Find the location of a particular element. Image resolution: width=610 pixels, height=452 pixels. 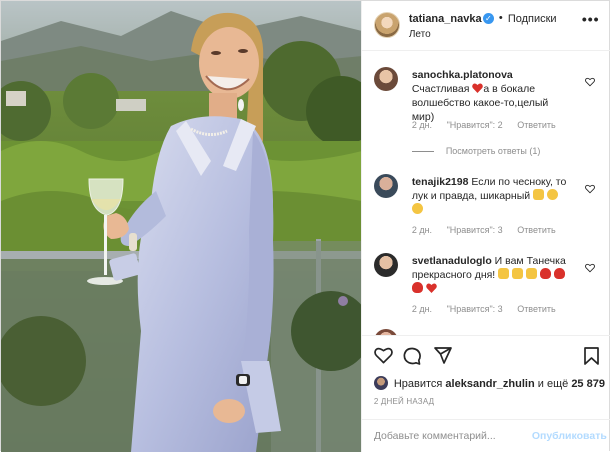

commenter-username: tenajik2198 is located at coordinates (440, 182).